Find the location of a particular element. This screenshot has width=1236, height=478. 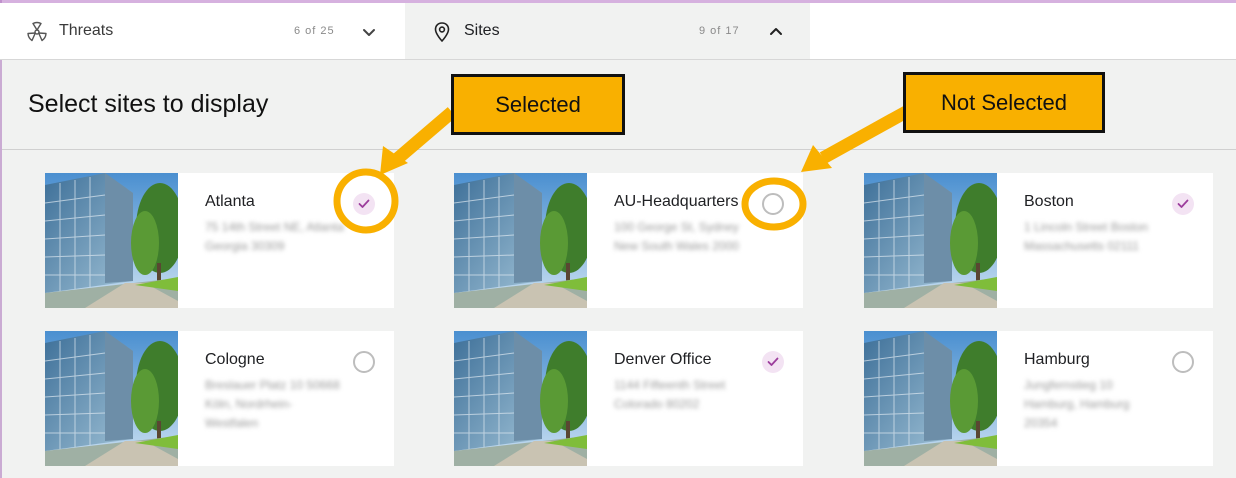

site-name: Atlanta is located at coordinates (230, 201).